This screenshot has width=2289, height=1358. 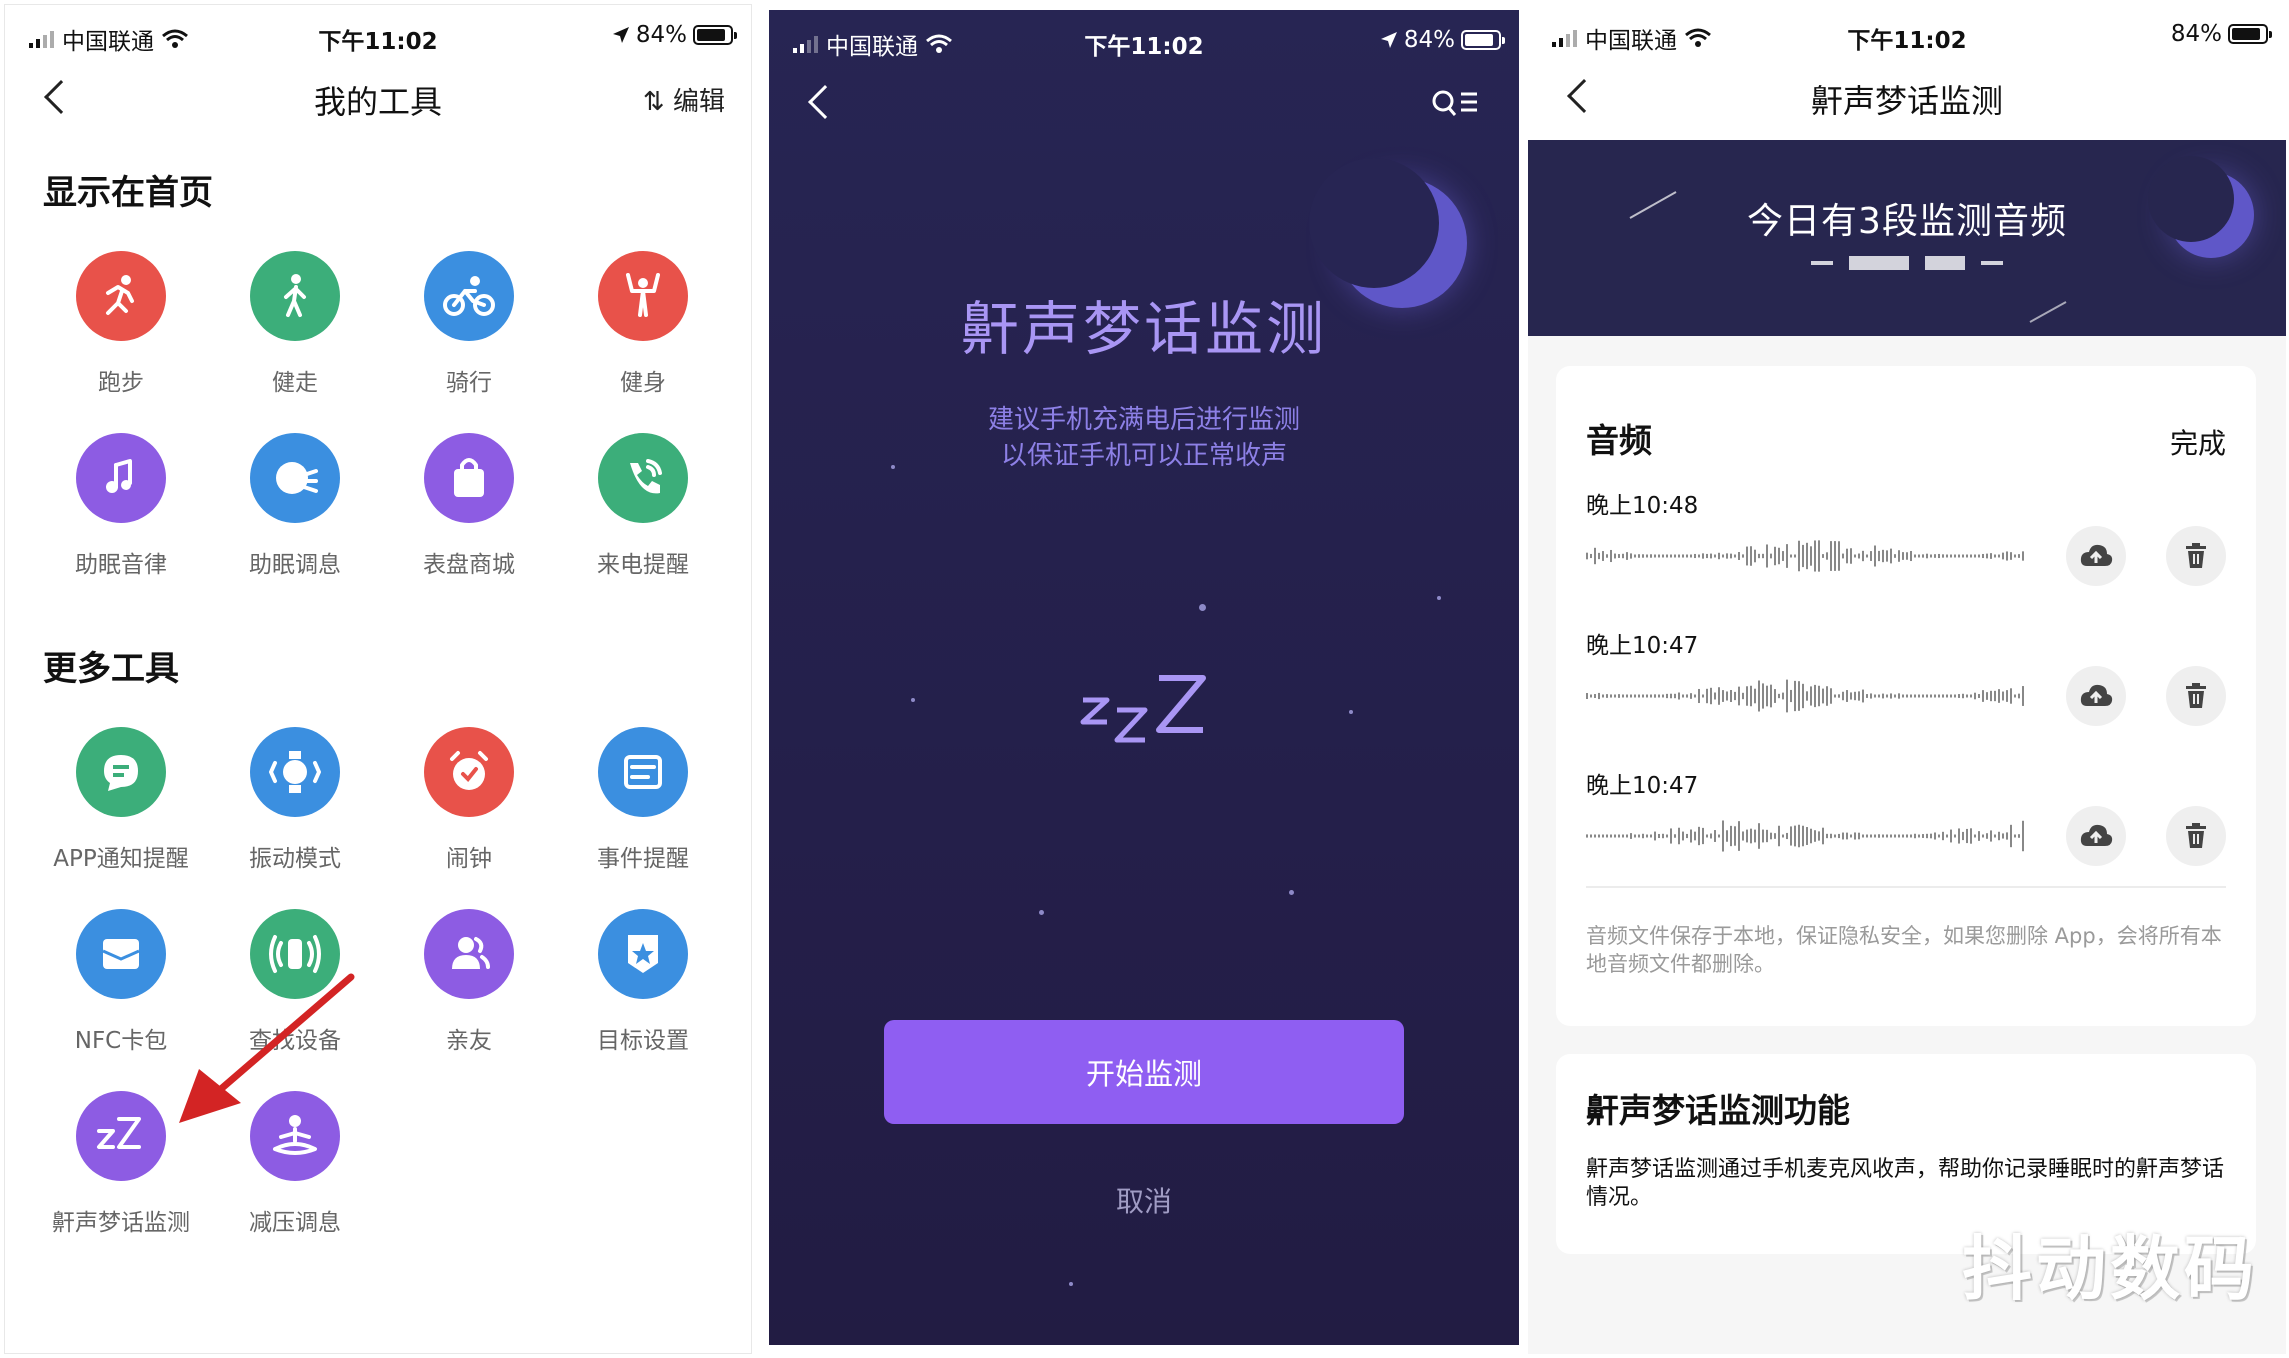 I want to click on watermark: 抖动数码, so click(x=2110, y=1269).